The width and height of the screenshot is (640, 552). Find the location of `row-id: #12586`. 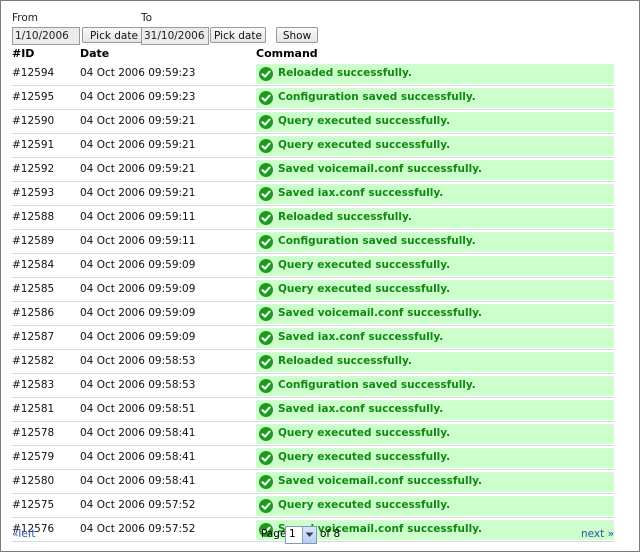

row-id: #12586 is located at coordinates (33, 313).